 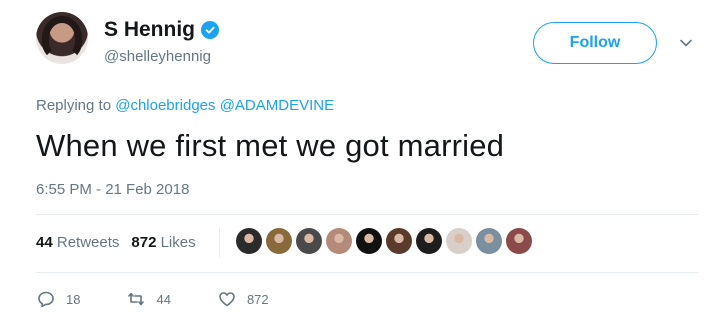 I want to click on follow-button: Follow, so click(x=595, y=43).